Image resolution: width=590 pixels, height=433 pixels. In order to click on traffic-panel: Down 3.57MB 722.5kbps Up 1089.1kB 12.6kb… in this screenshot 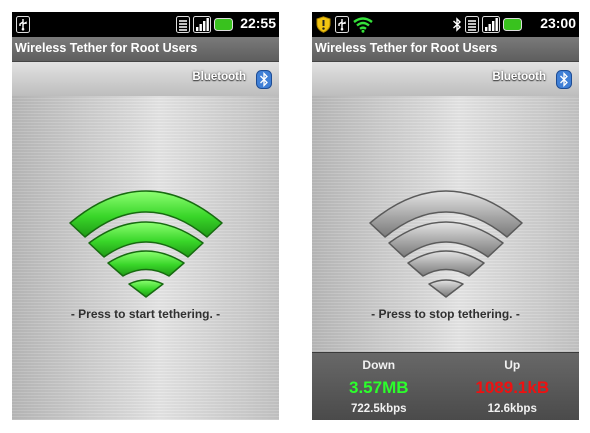, I will do `click(445, 386)`.